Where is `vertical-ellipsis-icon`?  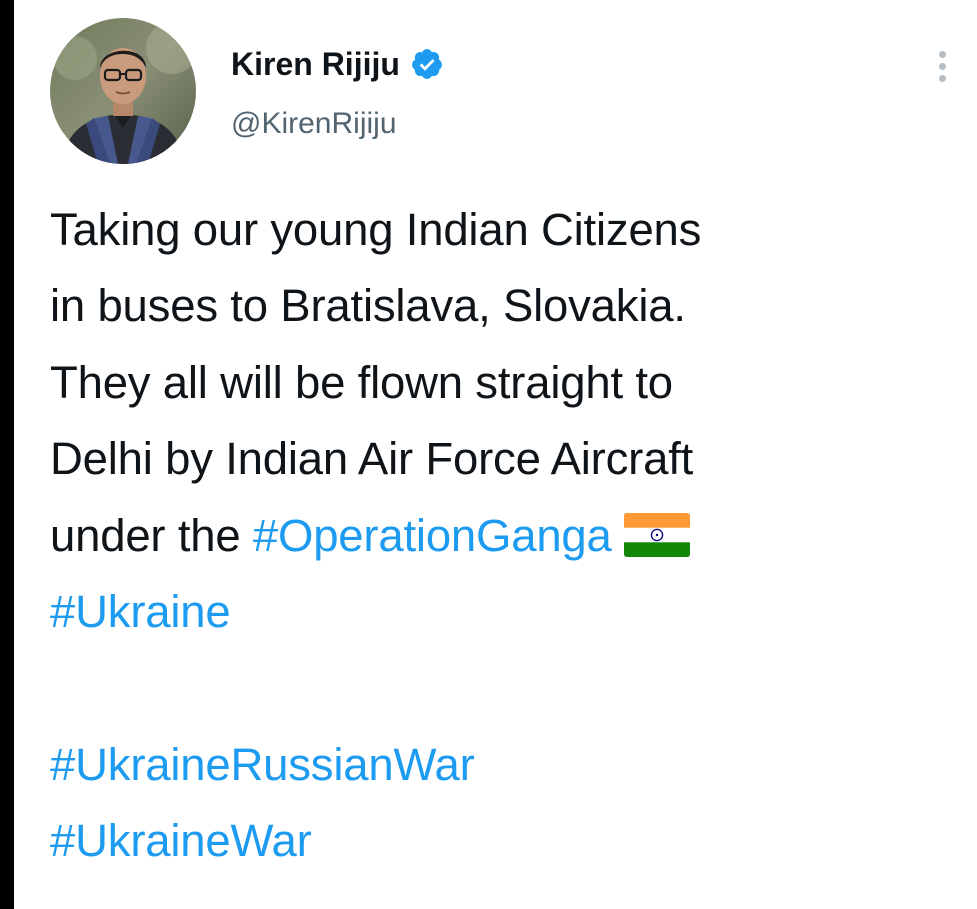
vertical-ellipsis-icon is located at coordinates (942, 66).